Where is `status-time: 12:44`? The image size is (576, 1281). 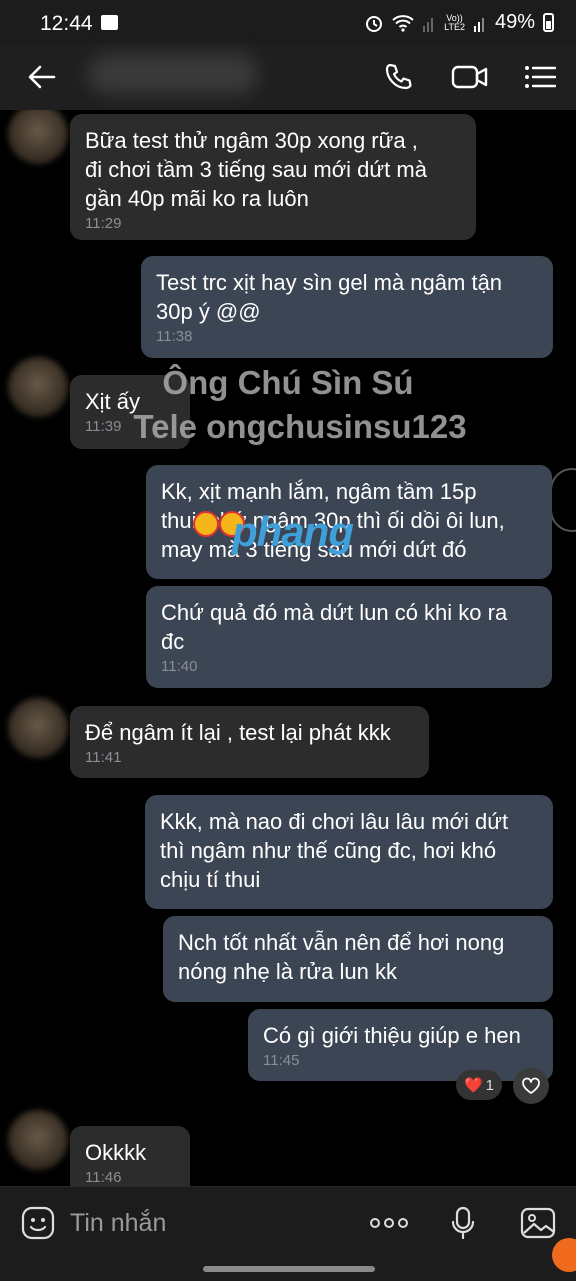 status-time: 12:44 is located at coordinates (66, 23).